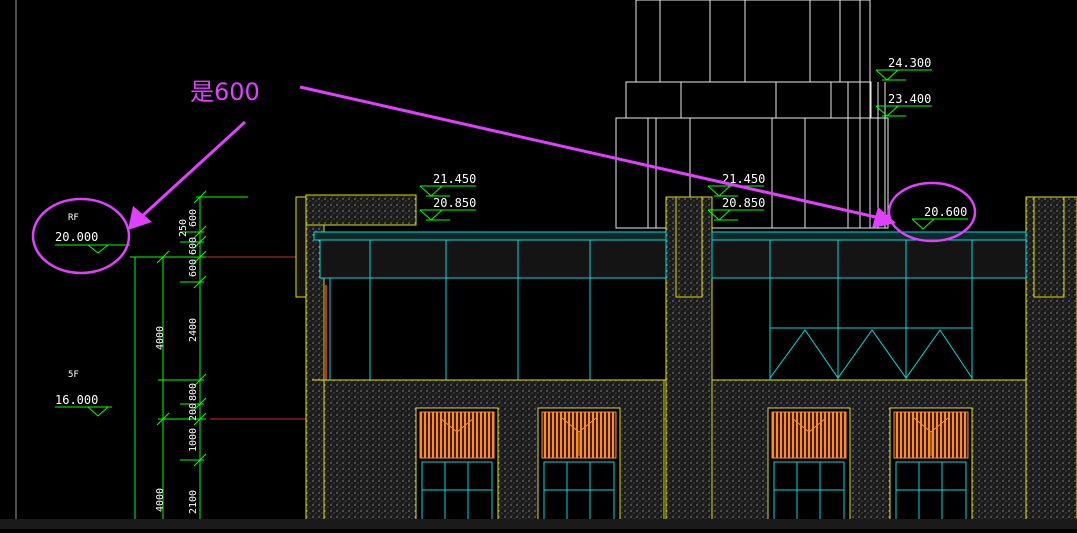 Image resolution: width=1077 pixels, height=533 pixels. I want to click on annotation-text: 是600, so click(225, 92).